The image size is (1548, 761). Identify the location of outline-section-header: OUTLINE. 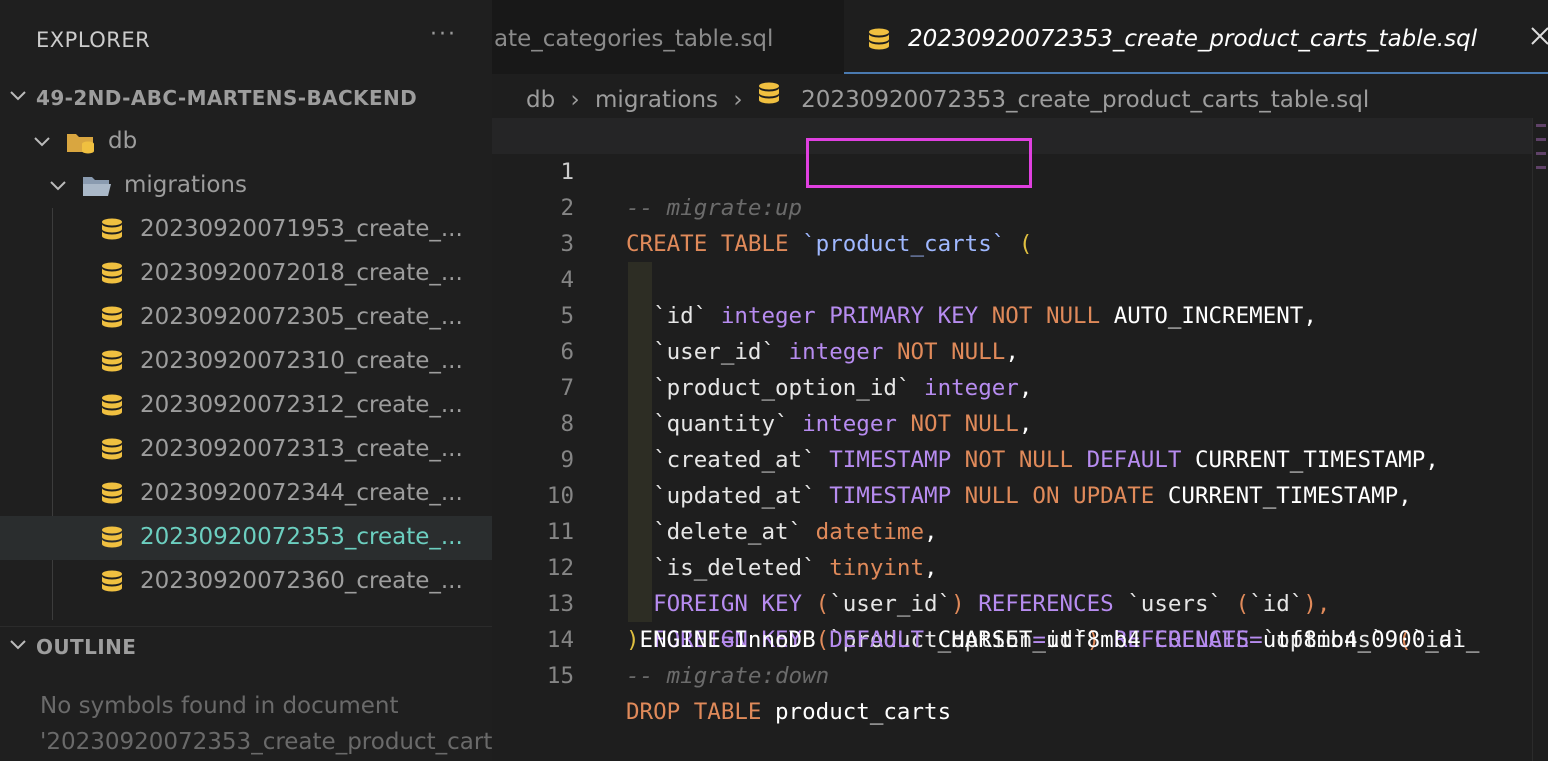
(246, 646).